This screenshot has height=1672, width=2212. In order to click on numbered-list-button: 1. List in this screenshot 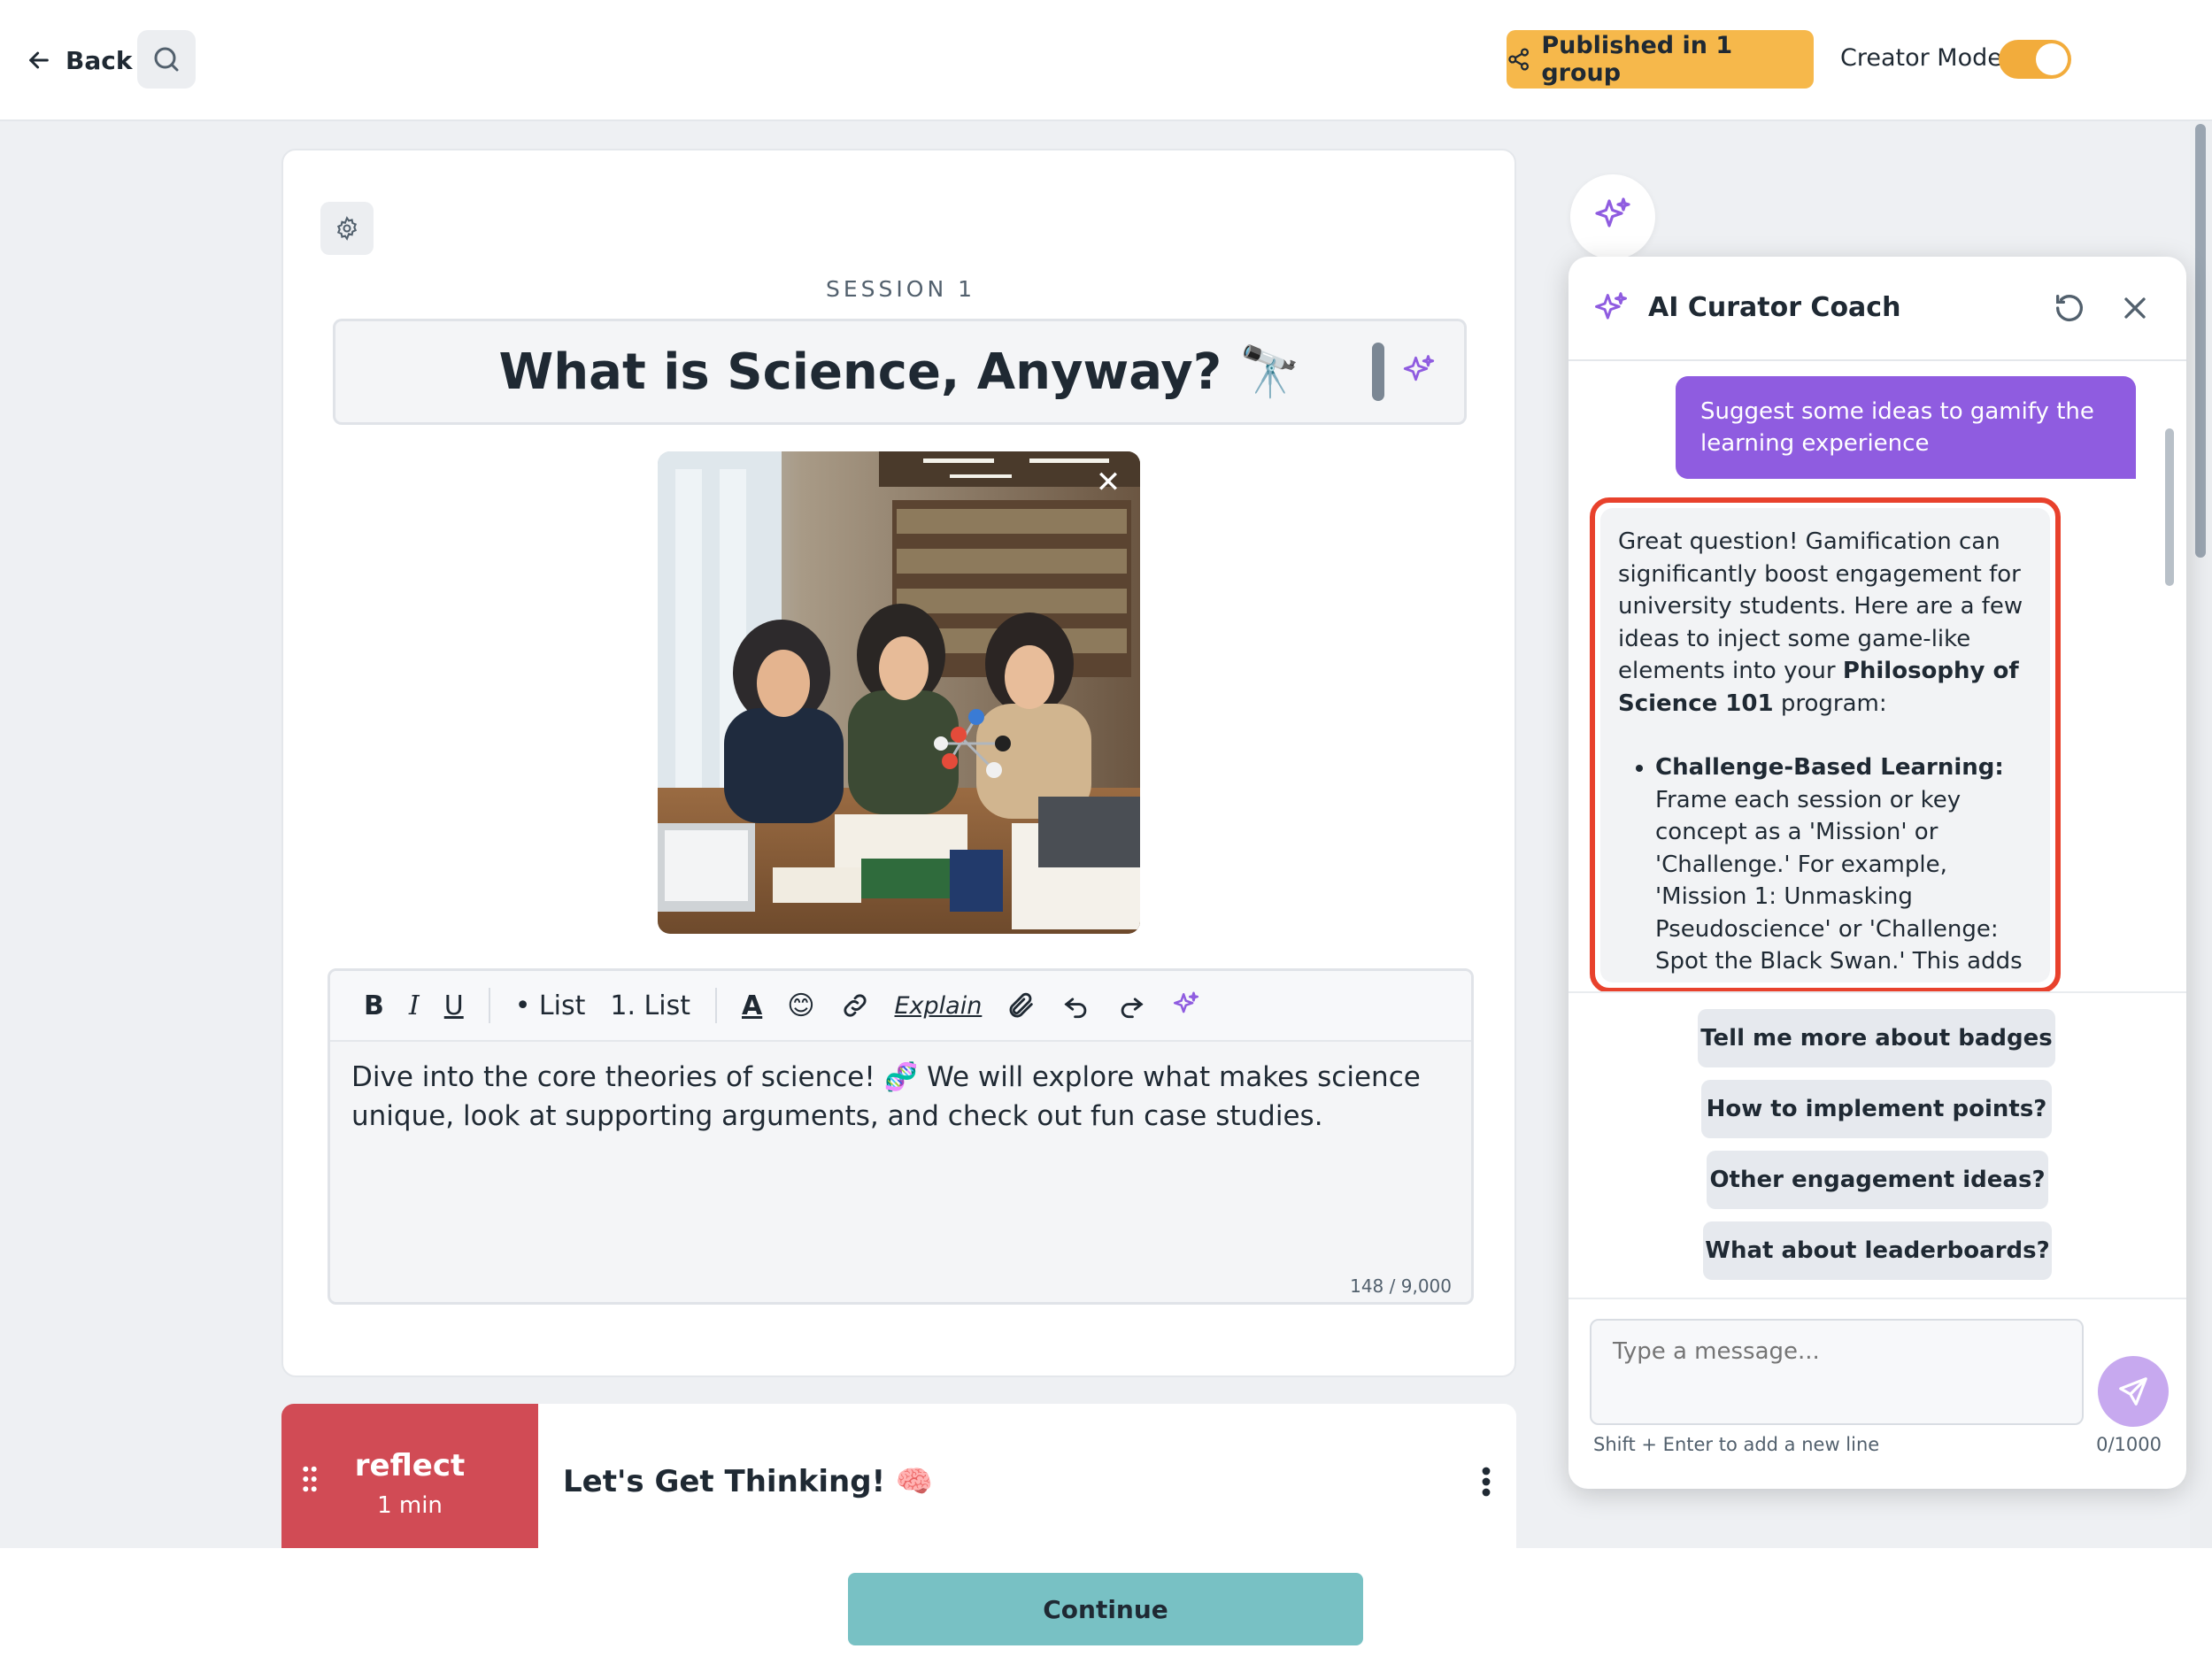, I will do `click(650, 1005)`.